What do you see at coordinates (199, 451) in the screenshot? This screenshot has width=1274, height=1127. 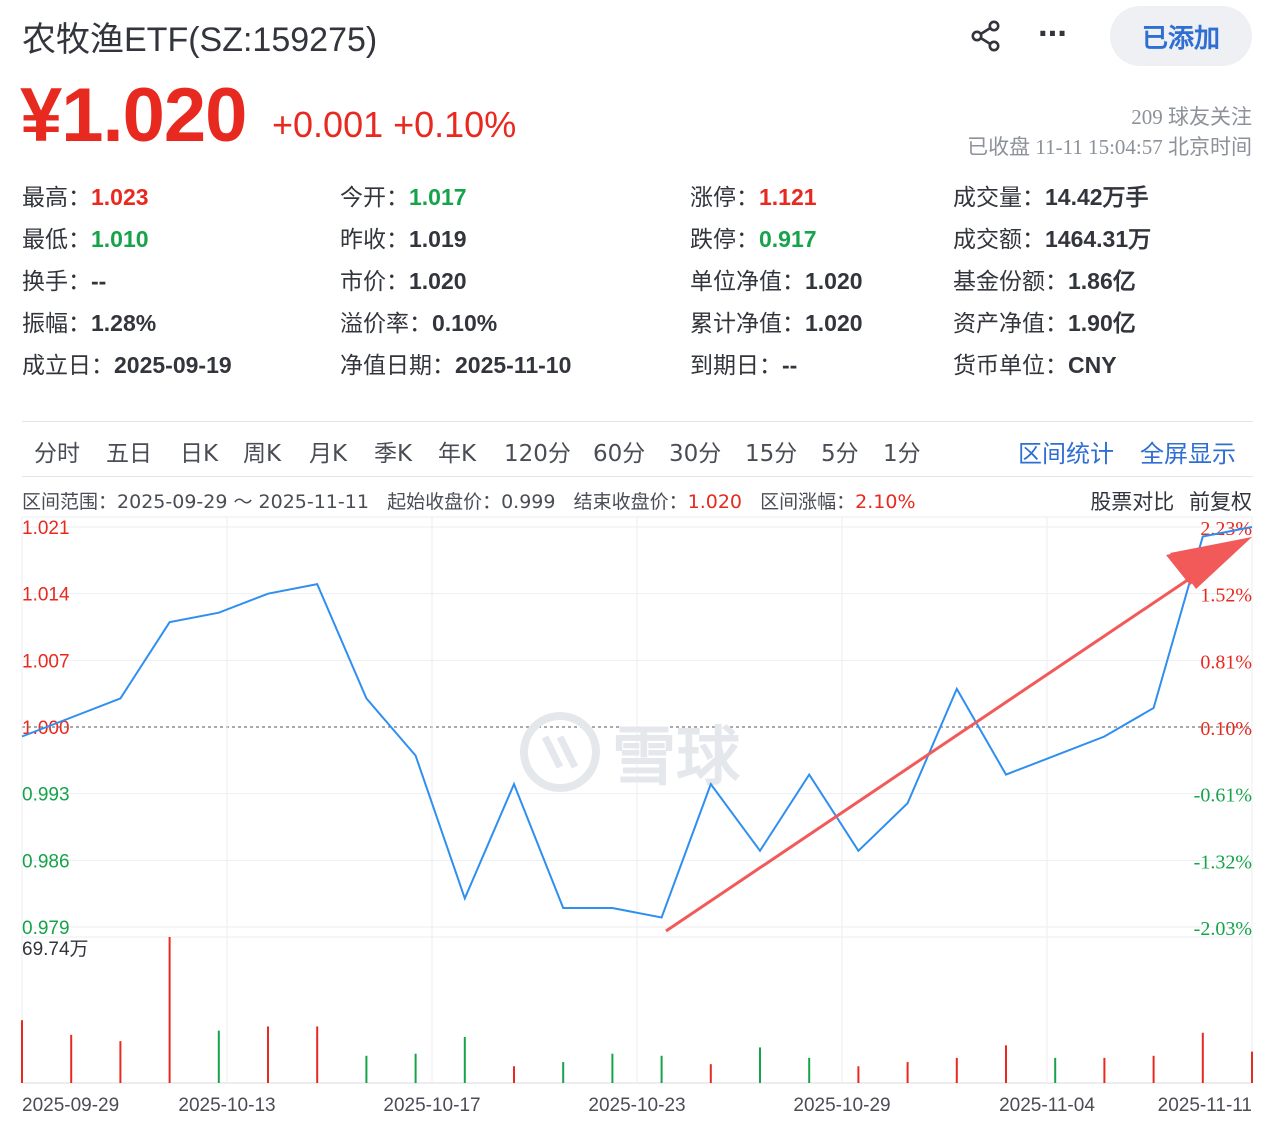 I see `tab-daily-k: 日K` at bounding box center [199, 451].